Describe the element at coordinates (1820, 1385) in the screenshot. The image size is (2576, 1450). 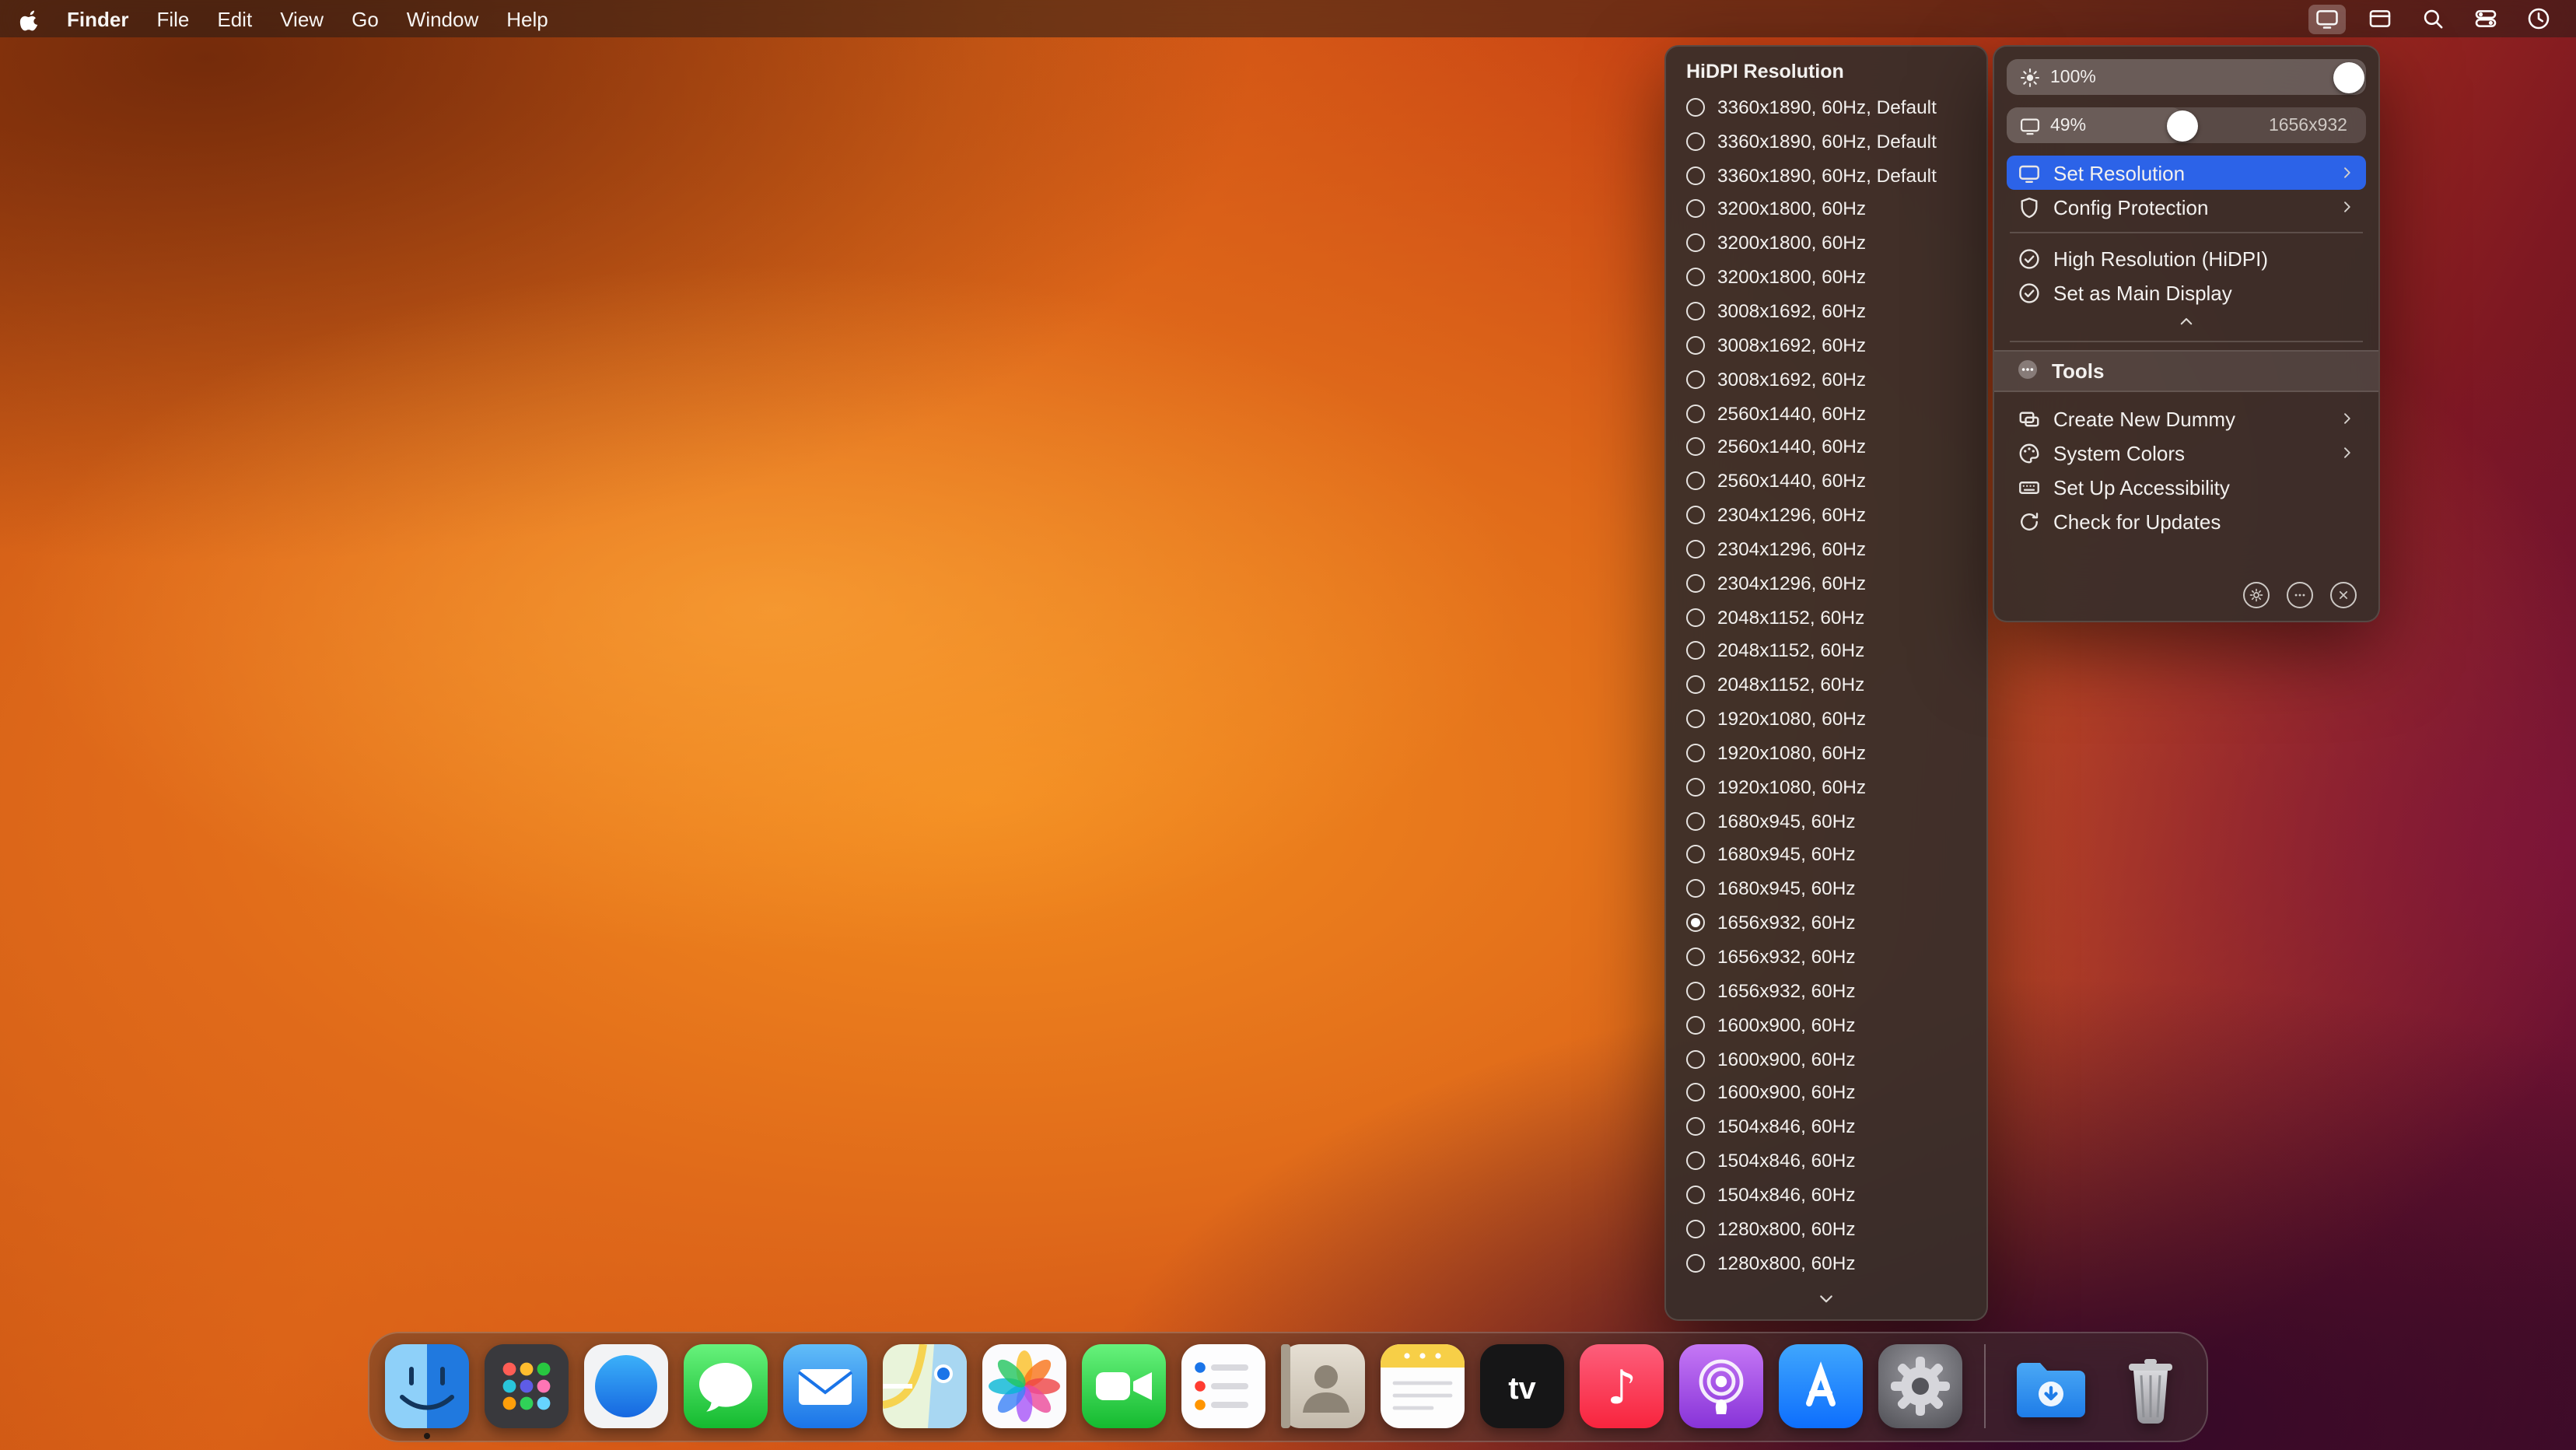
I see `dock-app-store-icon` at that location.